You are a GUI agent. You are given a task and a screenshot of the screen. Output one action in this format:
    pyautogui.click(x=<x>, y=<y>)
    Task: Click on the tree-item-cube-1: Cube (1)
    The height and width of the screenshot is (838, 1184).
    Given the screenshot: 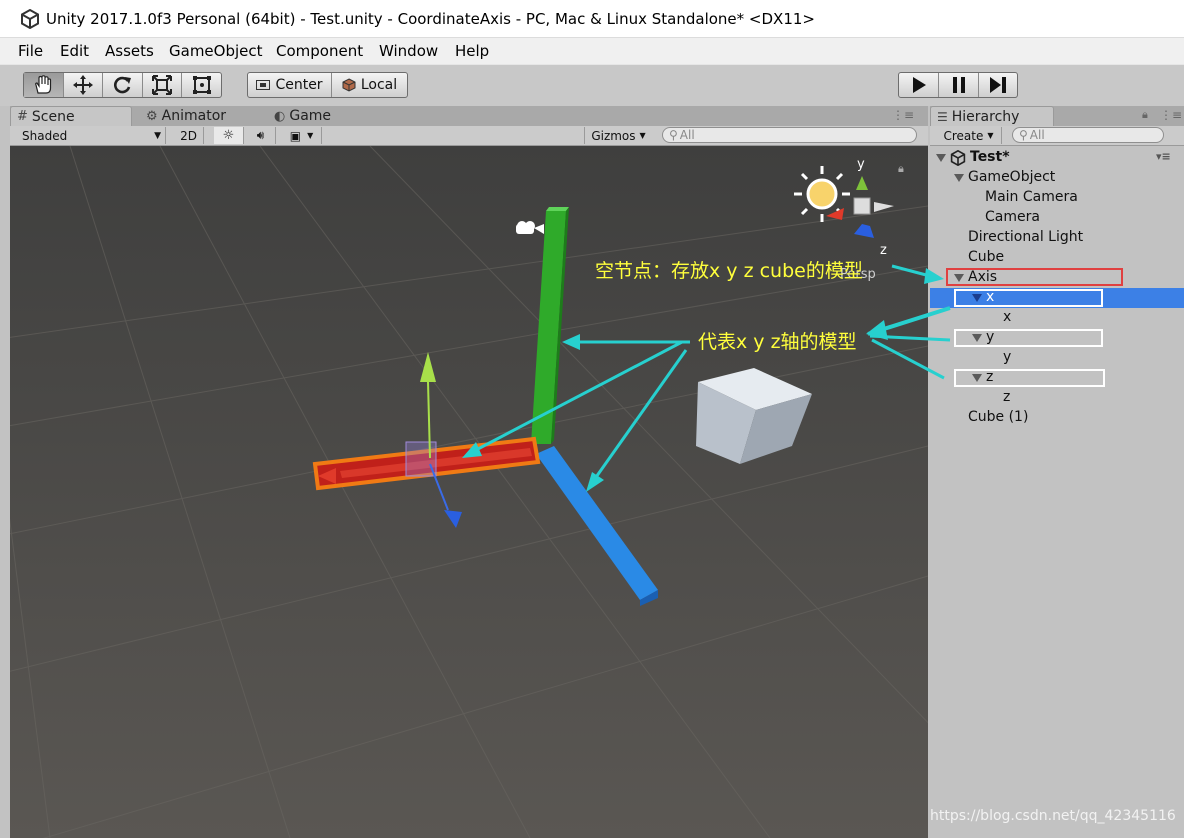 What is the action you would take?
    pyautogui.click(x=1057, y=418)
    